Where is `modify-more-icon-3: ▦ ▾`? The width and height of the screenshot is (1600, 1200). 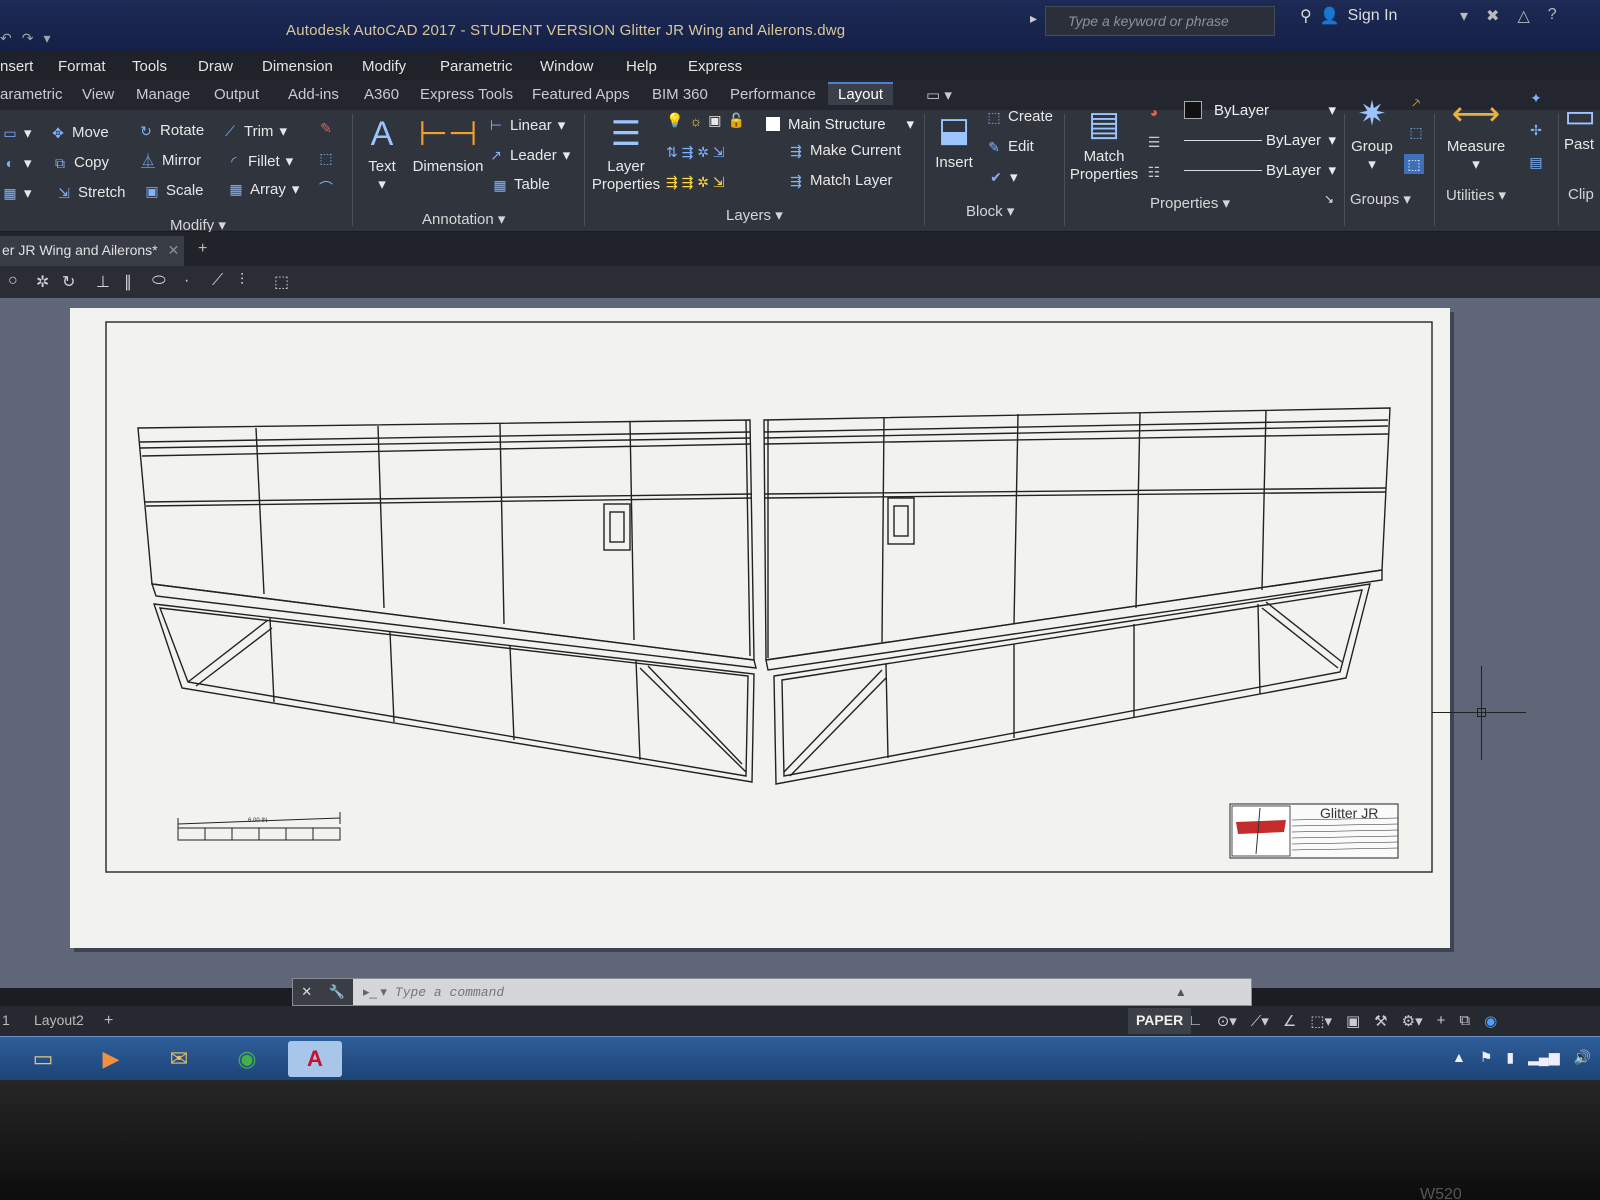 modify-more-icon-3: ▦ ▾ is located at coordinates (16, 193).